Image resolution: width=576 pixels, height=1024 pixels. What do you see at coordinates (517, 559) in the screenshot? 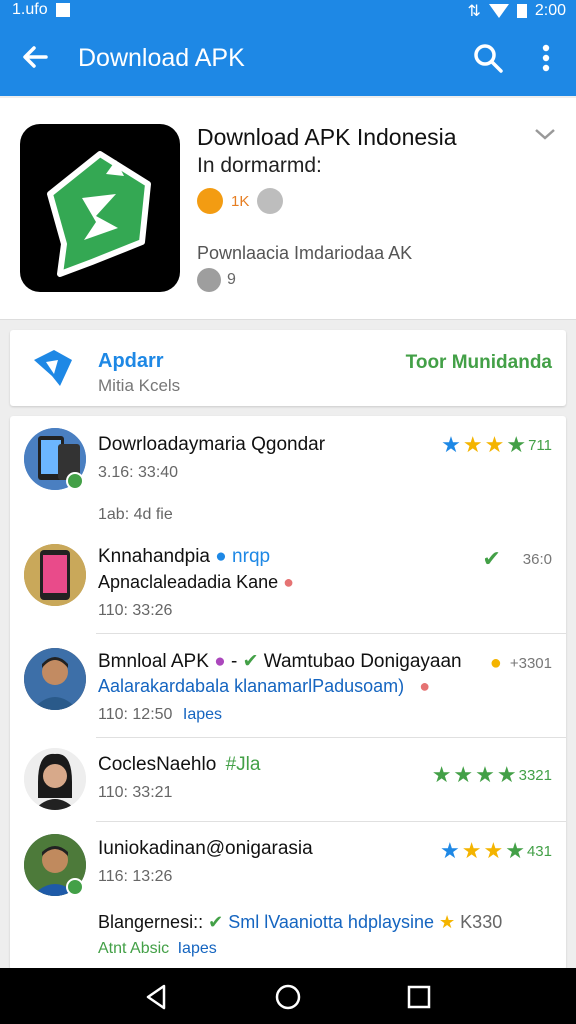
I see `item-meta: ✔ 36:0` at bounding box center [517, 559].